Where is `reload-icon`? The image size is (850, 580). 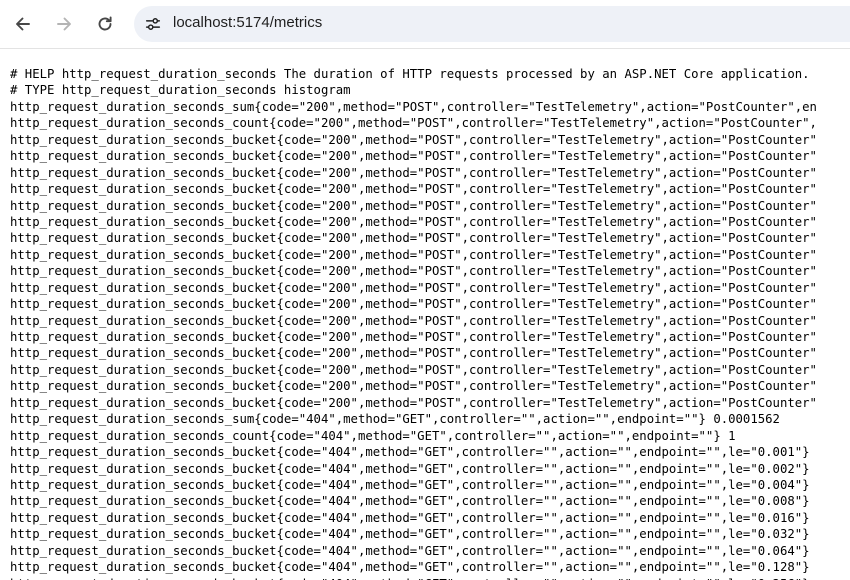 reload-icon is located at coordinates (105, 23).